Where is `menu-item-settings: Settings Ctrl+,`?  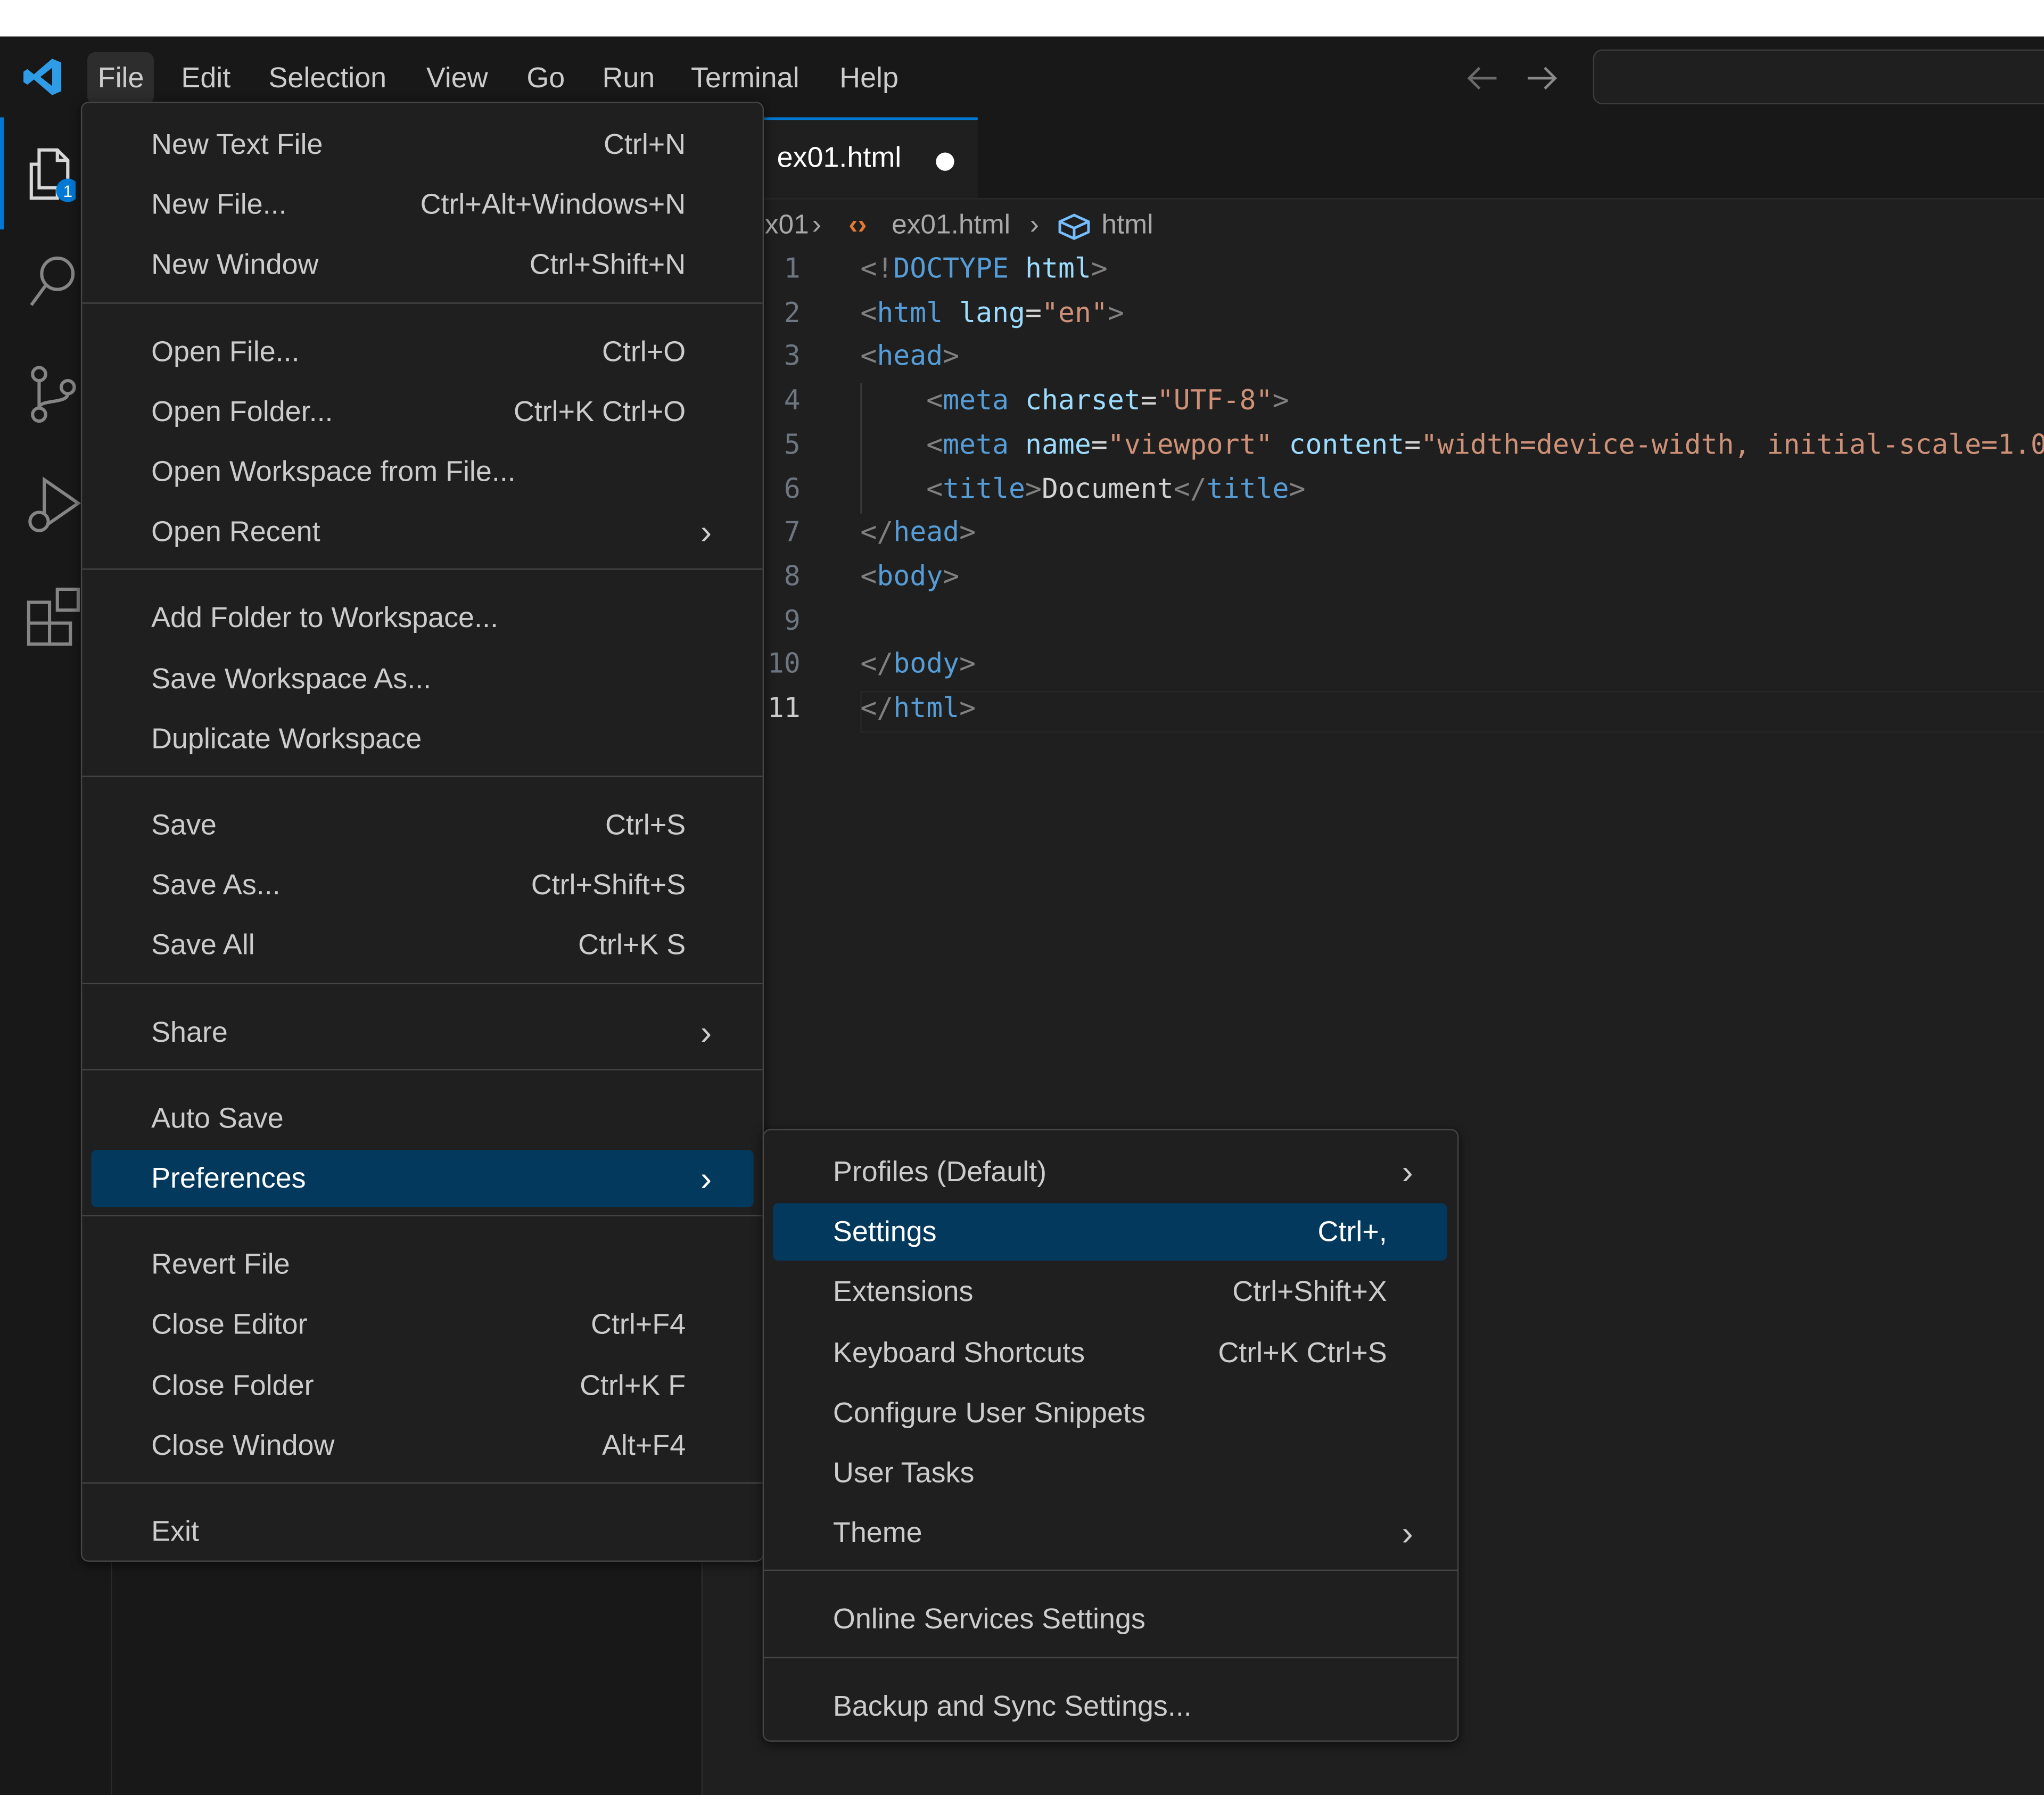
menu-item-settings: Settings Ctrl+, is located at coordinates (1110, 1232).